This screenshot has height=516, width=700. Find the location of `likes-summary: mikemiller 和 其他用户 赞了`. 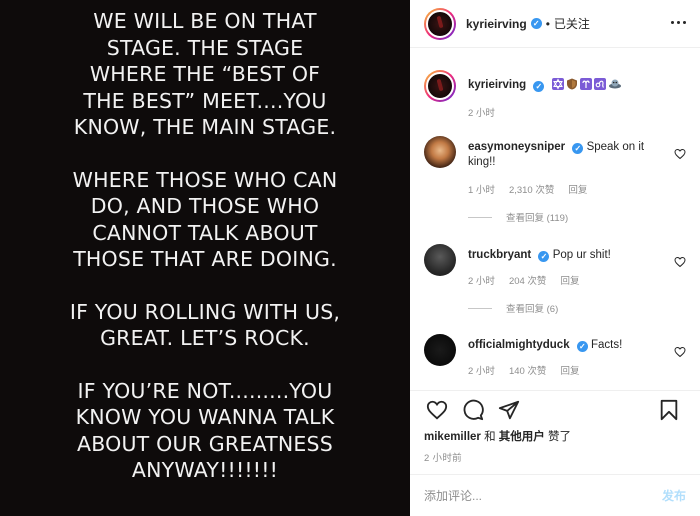

likes-summary: mikemiller 和 其他用户 赞了 is located at coordinates (497, 436).